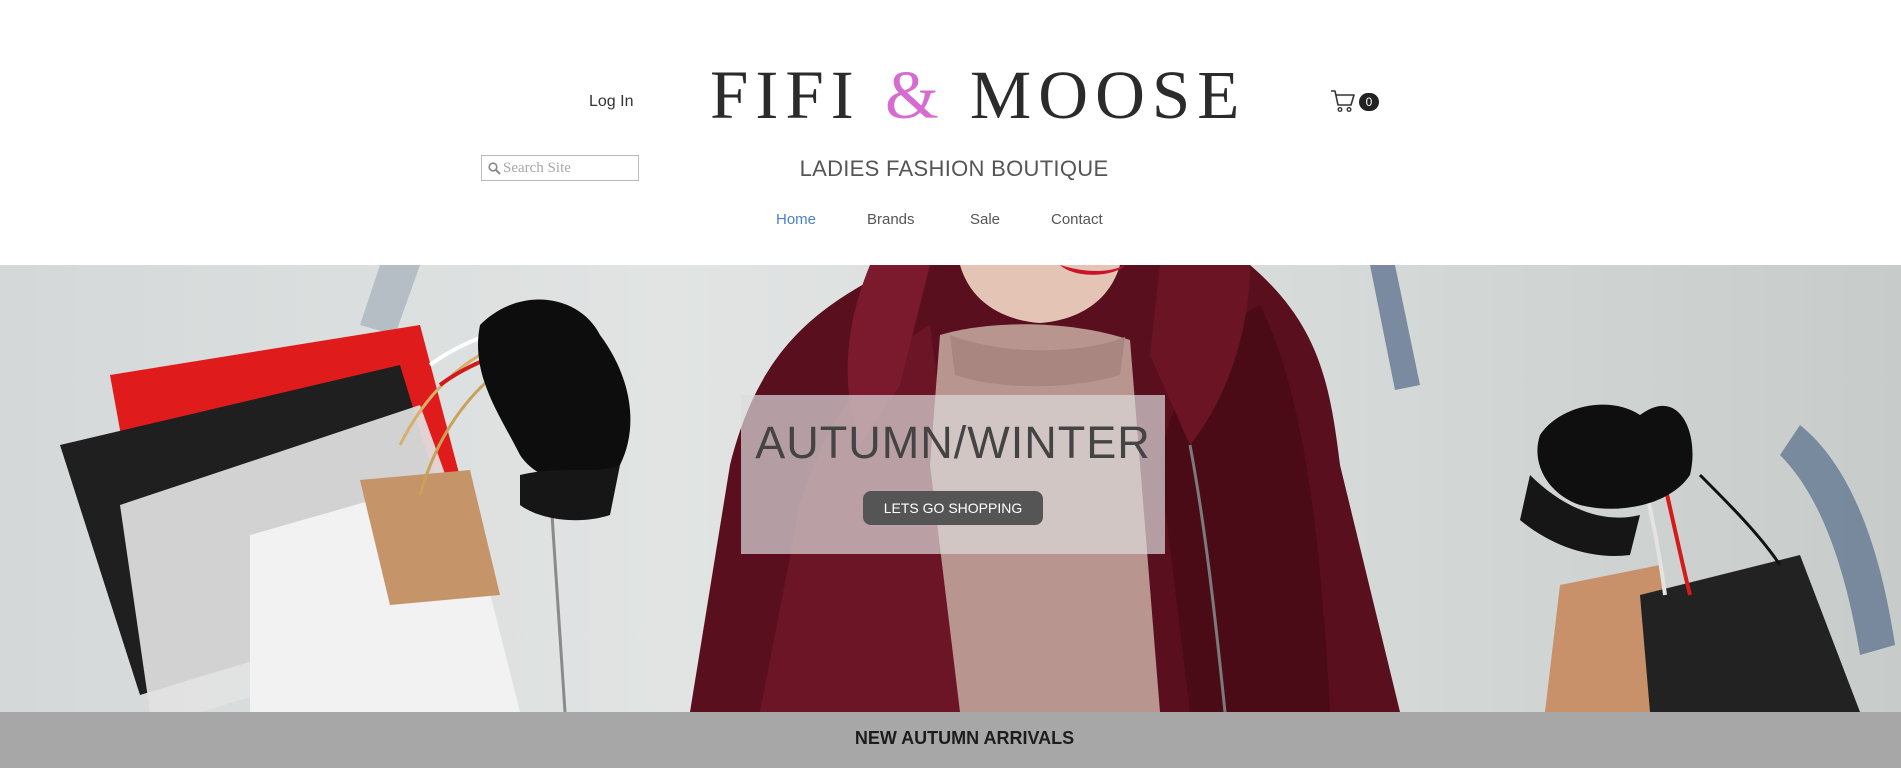 This screenshot has height=771, width=1901. Describe the element at coordinates (954, 168) in the screenshot. I see `site-tagline: LADIES FASHION BOUTIQUE` at that location.